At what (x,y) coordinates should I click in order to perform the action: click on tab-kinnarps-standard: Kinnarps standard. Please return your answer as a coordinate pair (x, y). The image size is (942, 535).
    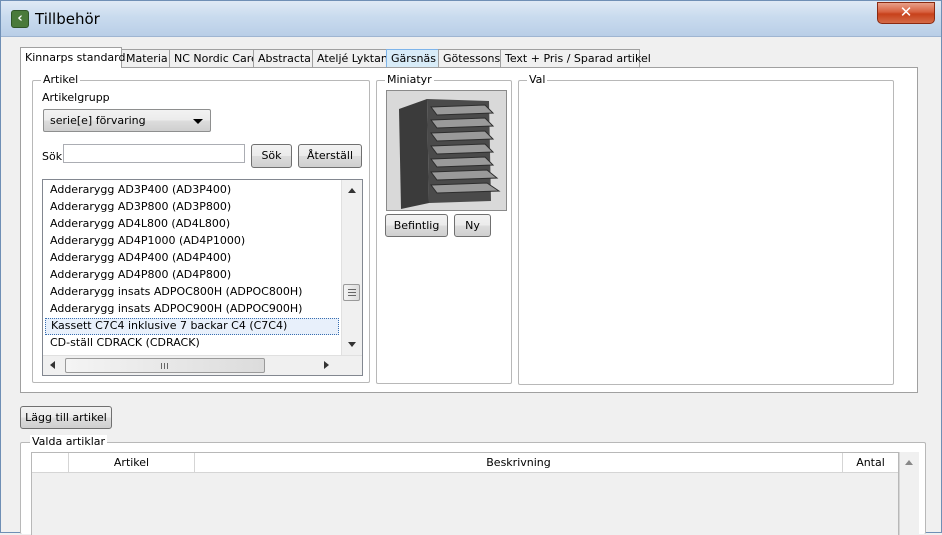
    Looking at the image, I should click on (72, 57).